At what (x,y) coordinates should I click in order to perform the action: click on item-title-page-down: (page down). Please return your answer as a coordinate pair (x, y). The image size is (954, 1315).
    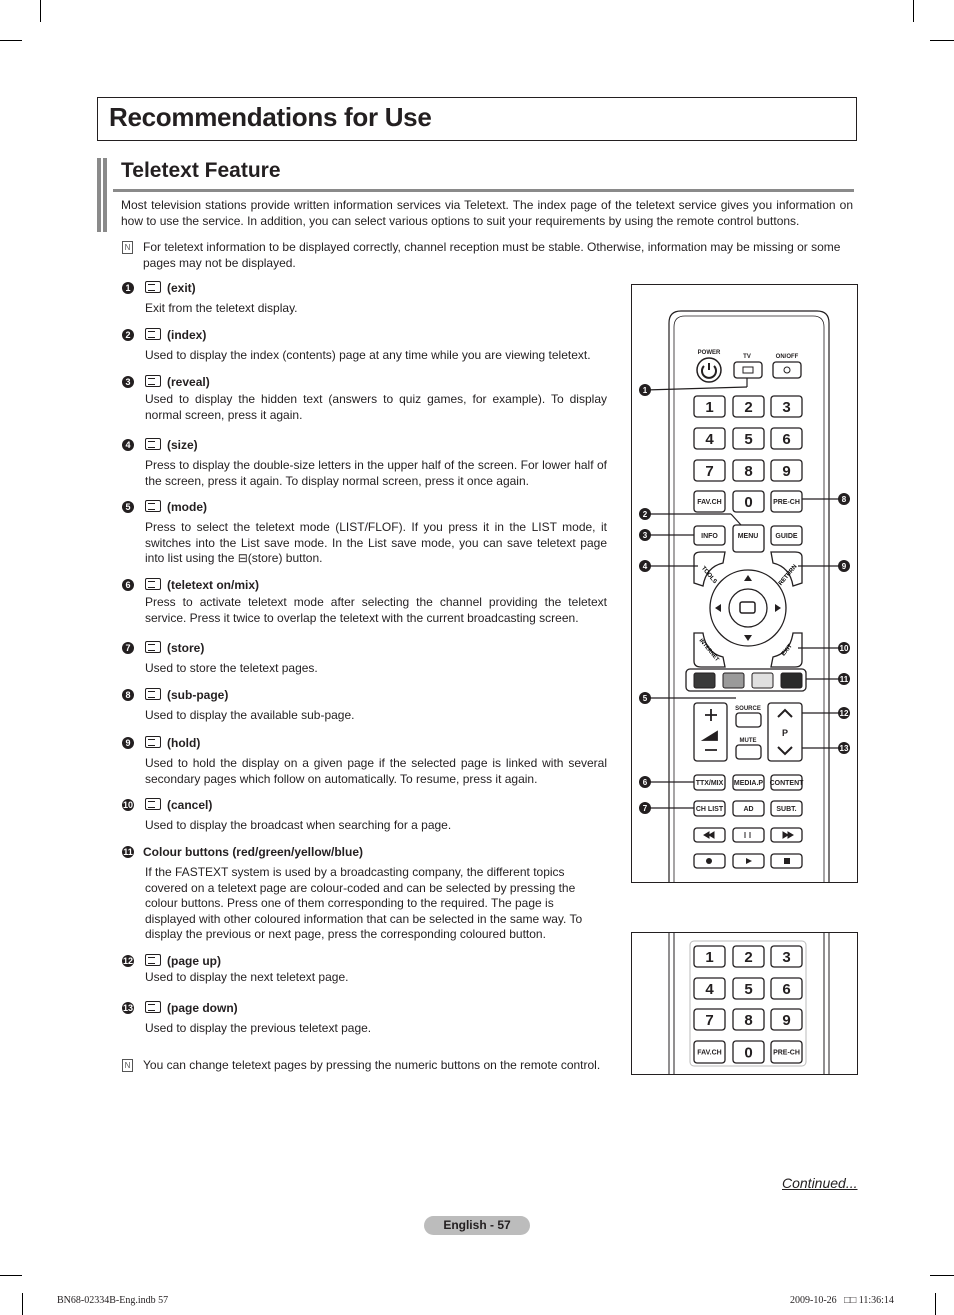
    Looking at the image, I should click on (191, 1008).